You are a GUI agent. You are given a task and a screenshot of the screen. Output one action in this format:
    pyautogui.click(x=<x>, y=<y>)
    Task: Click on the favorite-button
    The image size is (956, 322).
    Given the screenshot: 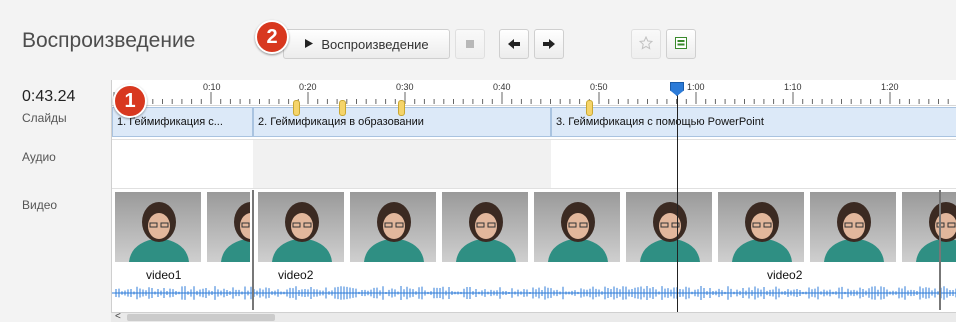 What is the action you would take?
    pyautogui.click(x=646, y=44)
    